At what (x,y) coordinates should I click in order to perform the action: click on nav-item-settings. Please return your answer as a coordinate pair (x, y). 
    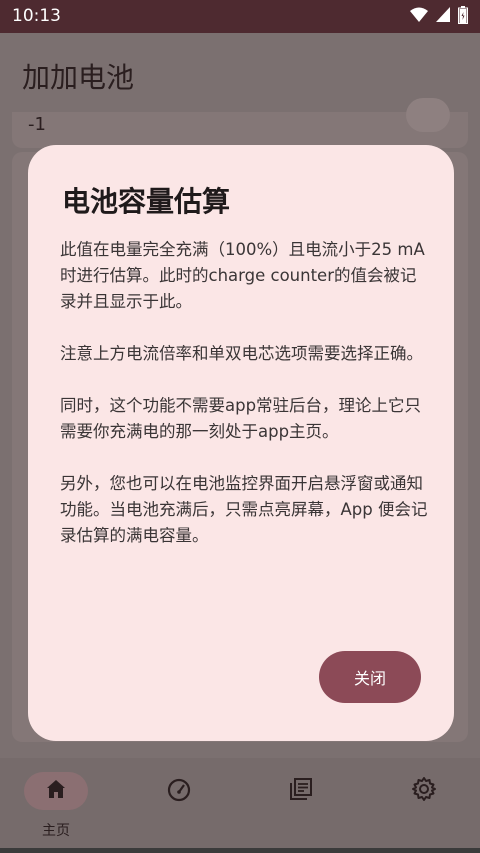
    Looking at the image, I should click on (424, 807).